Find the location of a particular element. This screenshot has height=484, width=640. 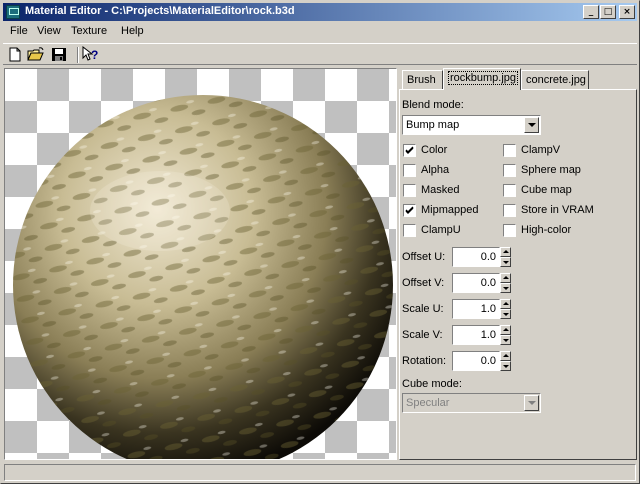

scale-u-spinner: 1.0 is located at coordinates (481, 309).